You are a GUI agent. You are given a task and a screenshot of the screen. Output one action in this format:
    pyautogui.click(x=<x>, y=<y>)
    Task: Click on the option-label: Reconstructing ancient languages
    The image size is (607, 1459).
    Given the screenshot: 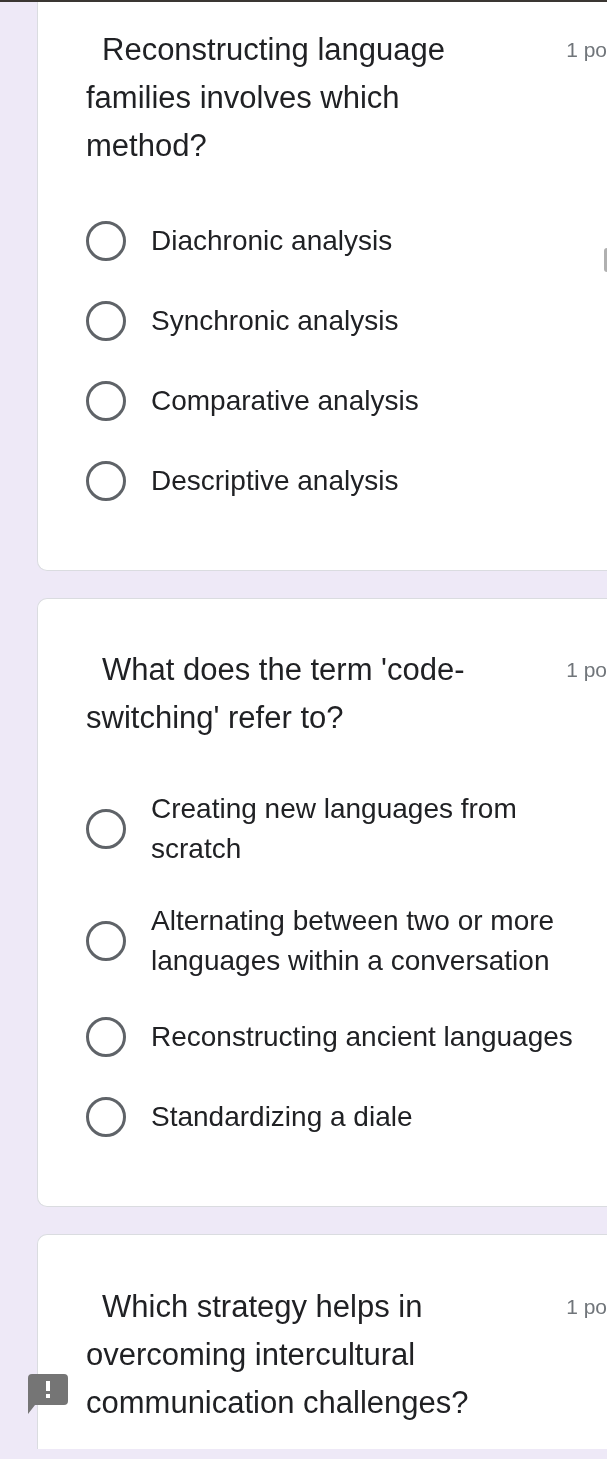 What is the action you would take?
    pyautogui.click(x=362, y=1037)
    